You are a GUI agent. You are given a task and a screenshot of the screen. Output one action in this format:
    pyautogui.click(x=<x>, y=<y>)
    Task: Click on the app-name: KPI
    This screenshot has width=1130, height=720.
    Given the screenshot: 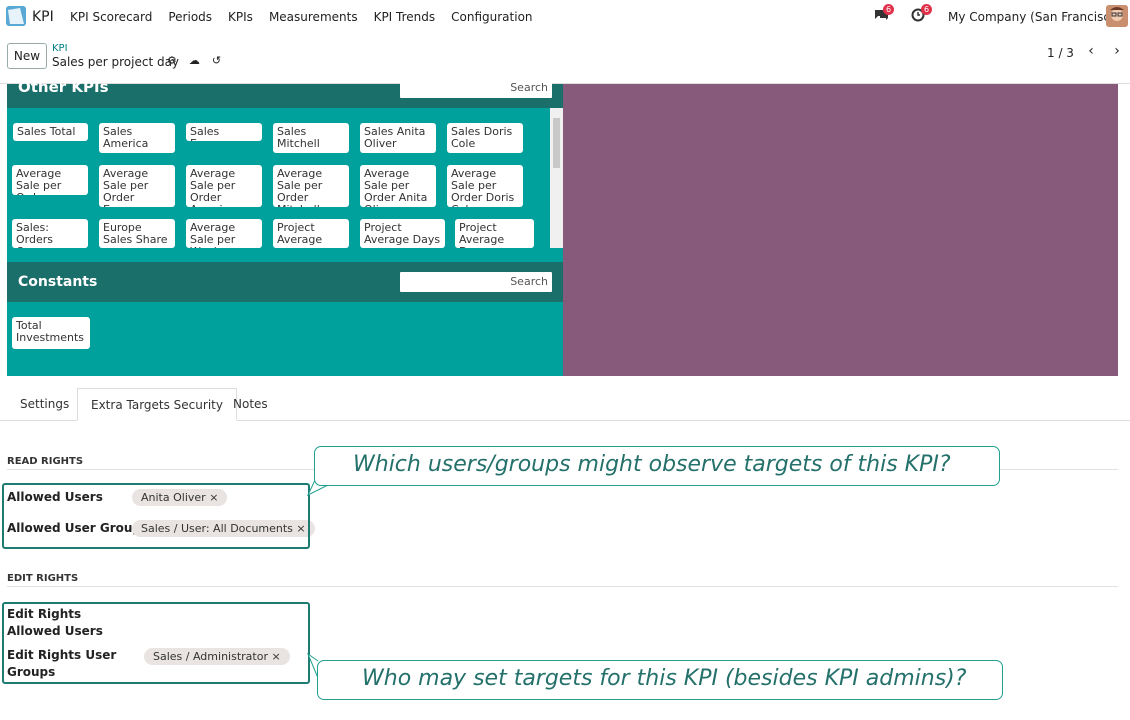 What is the action you would take?
    pyautogui.click(x=43, y=17)
    